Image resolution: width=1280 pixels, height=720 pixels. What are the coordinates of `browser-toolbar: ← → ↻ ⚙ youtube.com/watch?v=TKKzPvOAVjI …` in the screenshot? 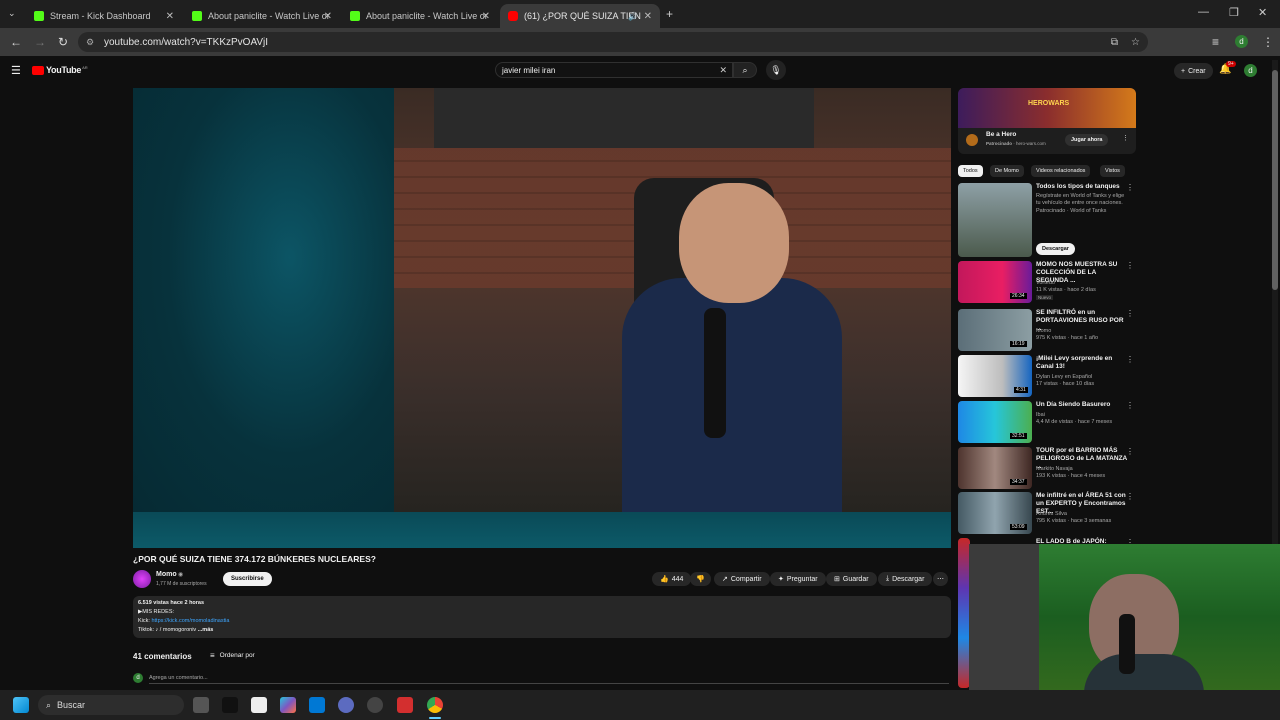 It's located at (640, 42).